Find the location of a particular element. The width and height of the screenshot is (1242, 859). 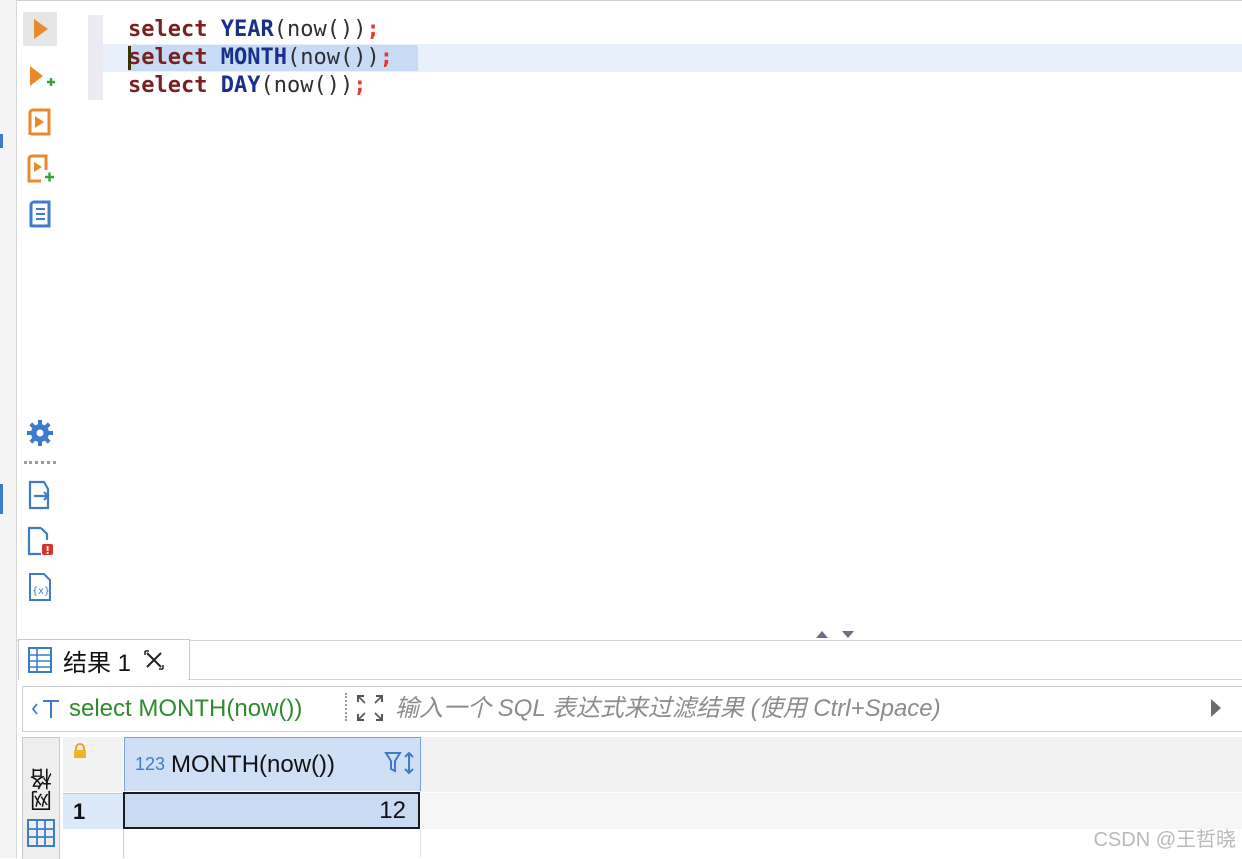

export-icon is located at coordinates (39, 495).